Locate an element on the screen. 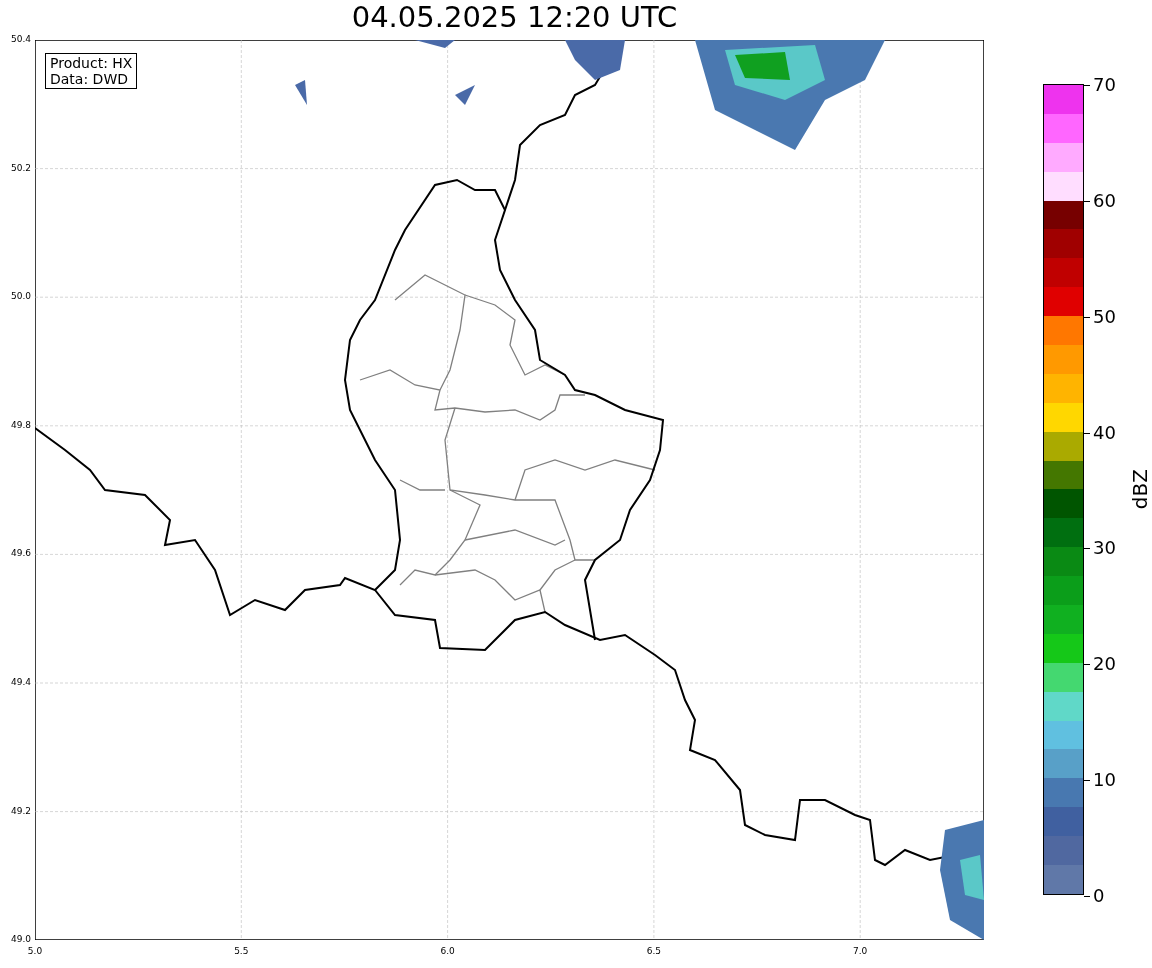 Image resolution: width=1152 pixels, height=968 pixels. colorbar-tick-label: 20 is located at coordinates (1100, 664).